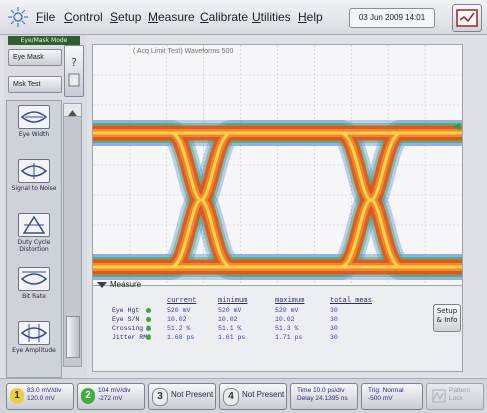 The height and width of the screenshot is (413, 487). What do you see at coordinates (34, 225) in the screenshot?
I see `duty-cycle-icon` at bounding box center [34, 225].